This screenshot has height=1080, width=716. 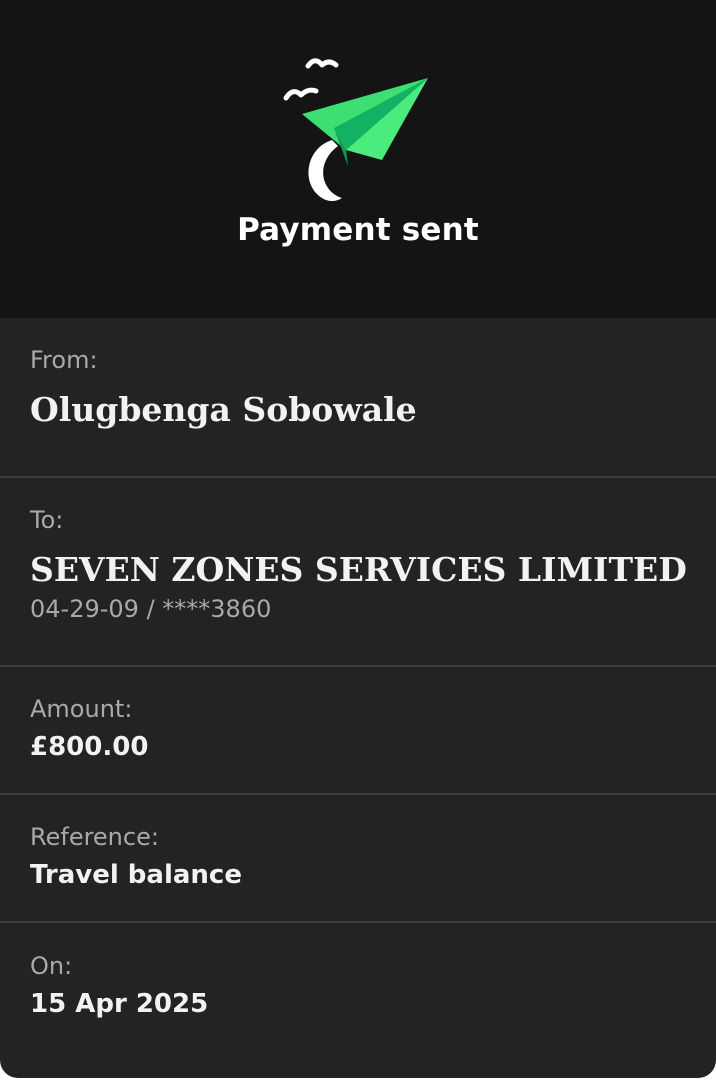 What do you see at coordinates (89, 747) in the screenshot?
I see `amount-value: £800.00` at bounding box center [89, 747].